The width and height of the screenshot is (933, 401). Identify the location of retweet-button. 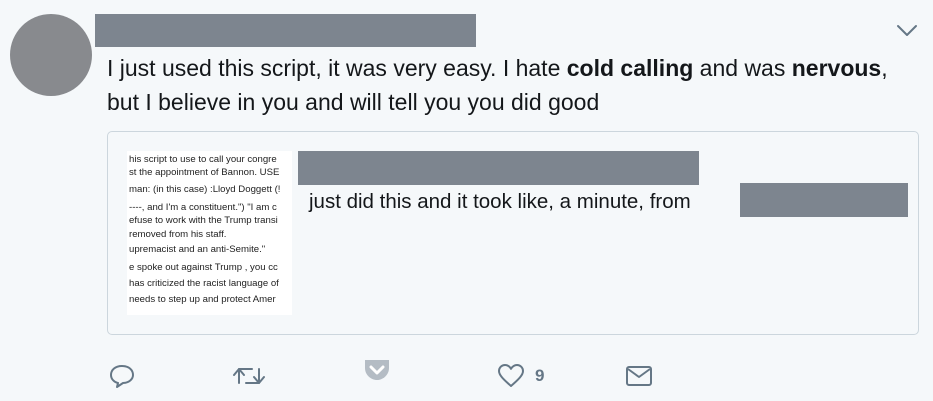
(249, 376).